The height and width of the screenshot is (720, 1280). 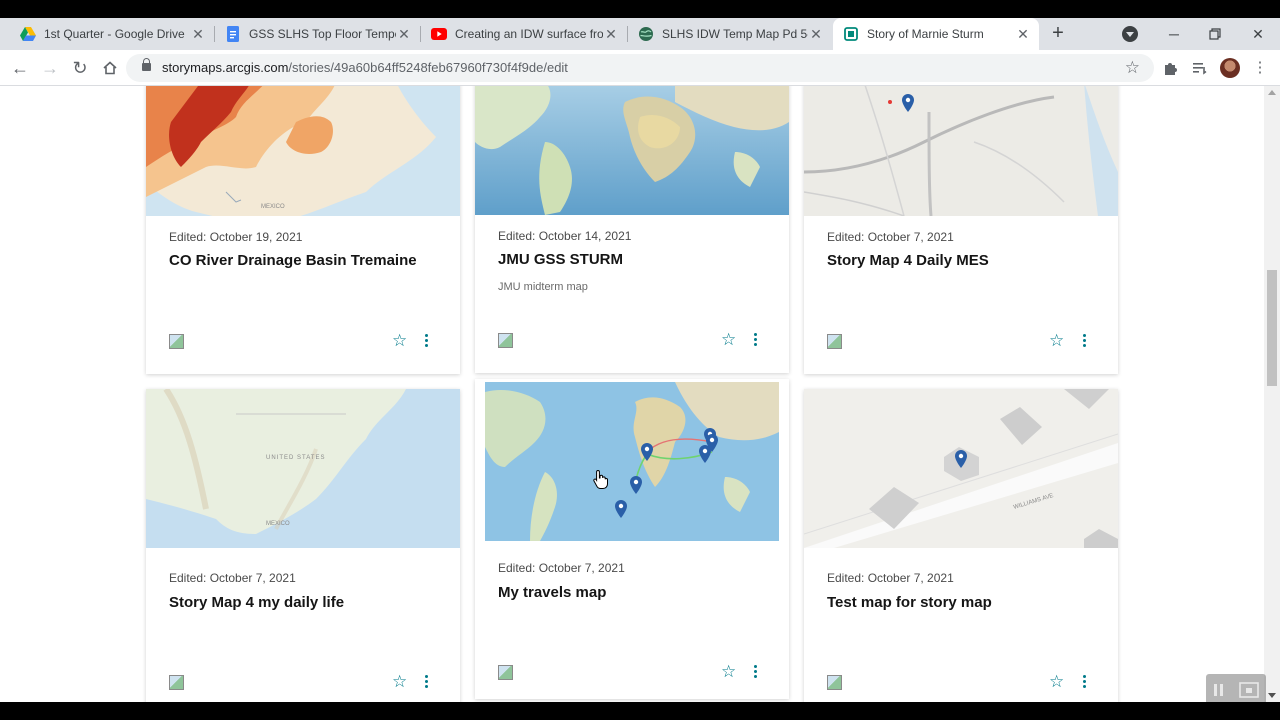 What do you see at coordinates (110, 68) in the screenshot?
I see `home-icon` at bounding box center [110, 68].